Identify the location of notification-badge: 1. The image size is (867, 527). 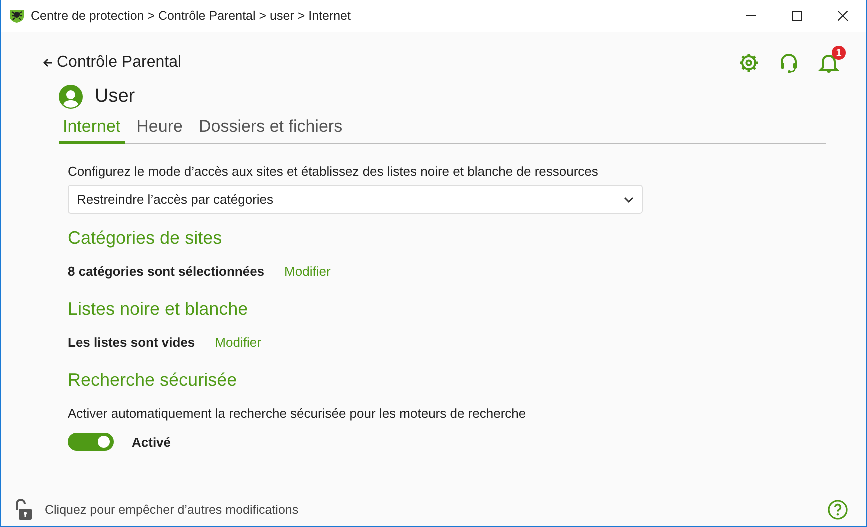
(839, 53).